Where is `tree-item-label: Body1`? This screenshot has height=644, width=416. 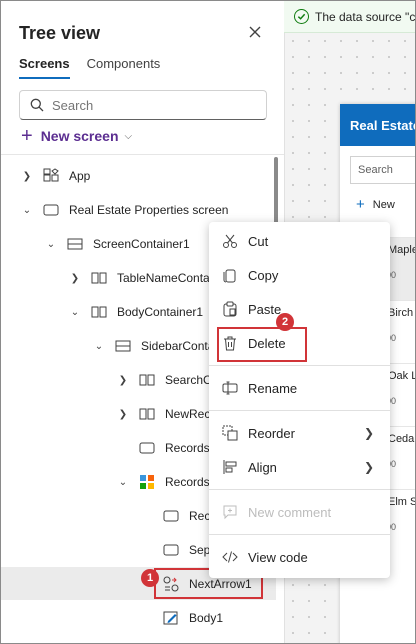 tree-item-label: Body1 is located at coordinates (206, 618).